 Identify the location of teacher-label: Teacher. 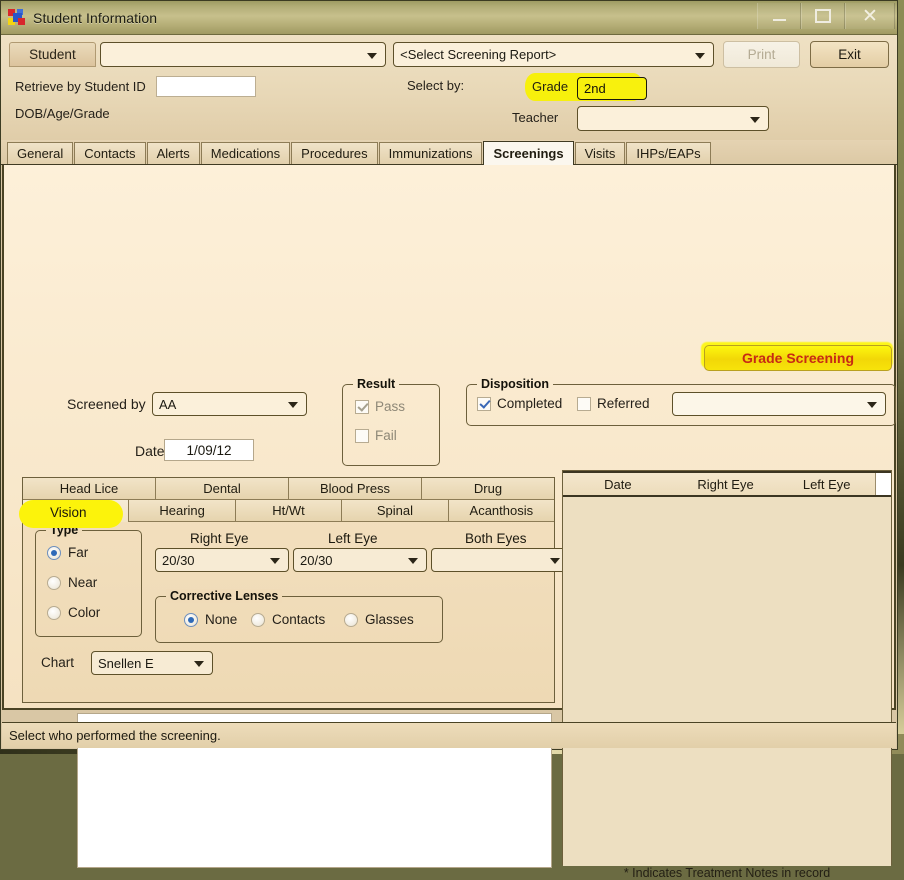
(535, 117).